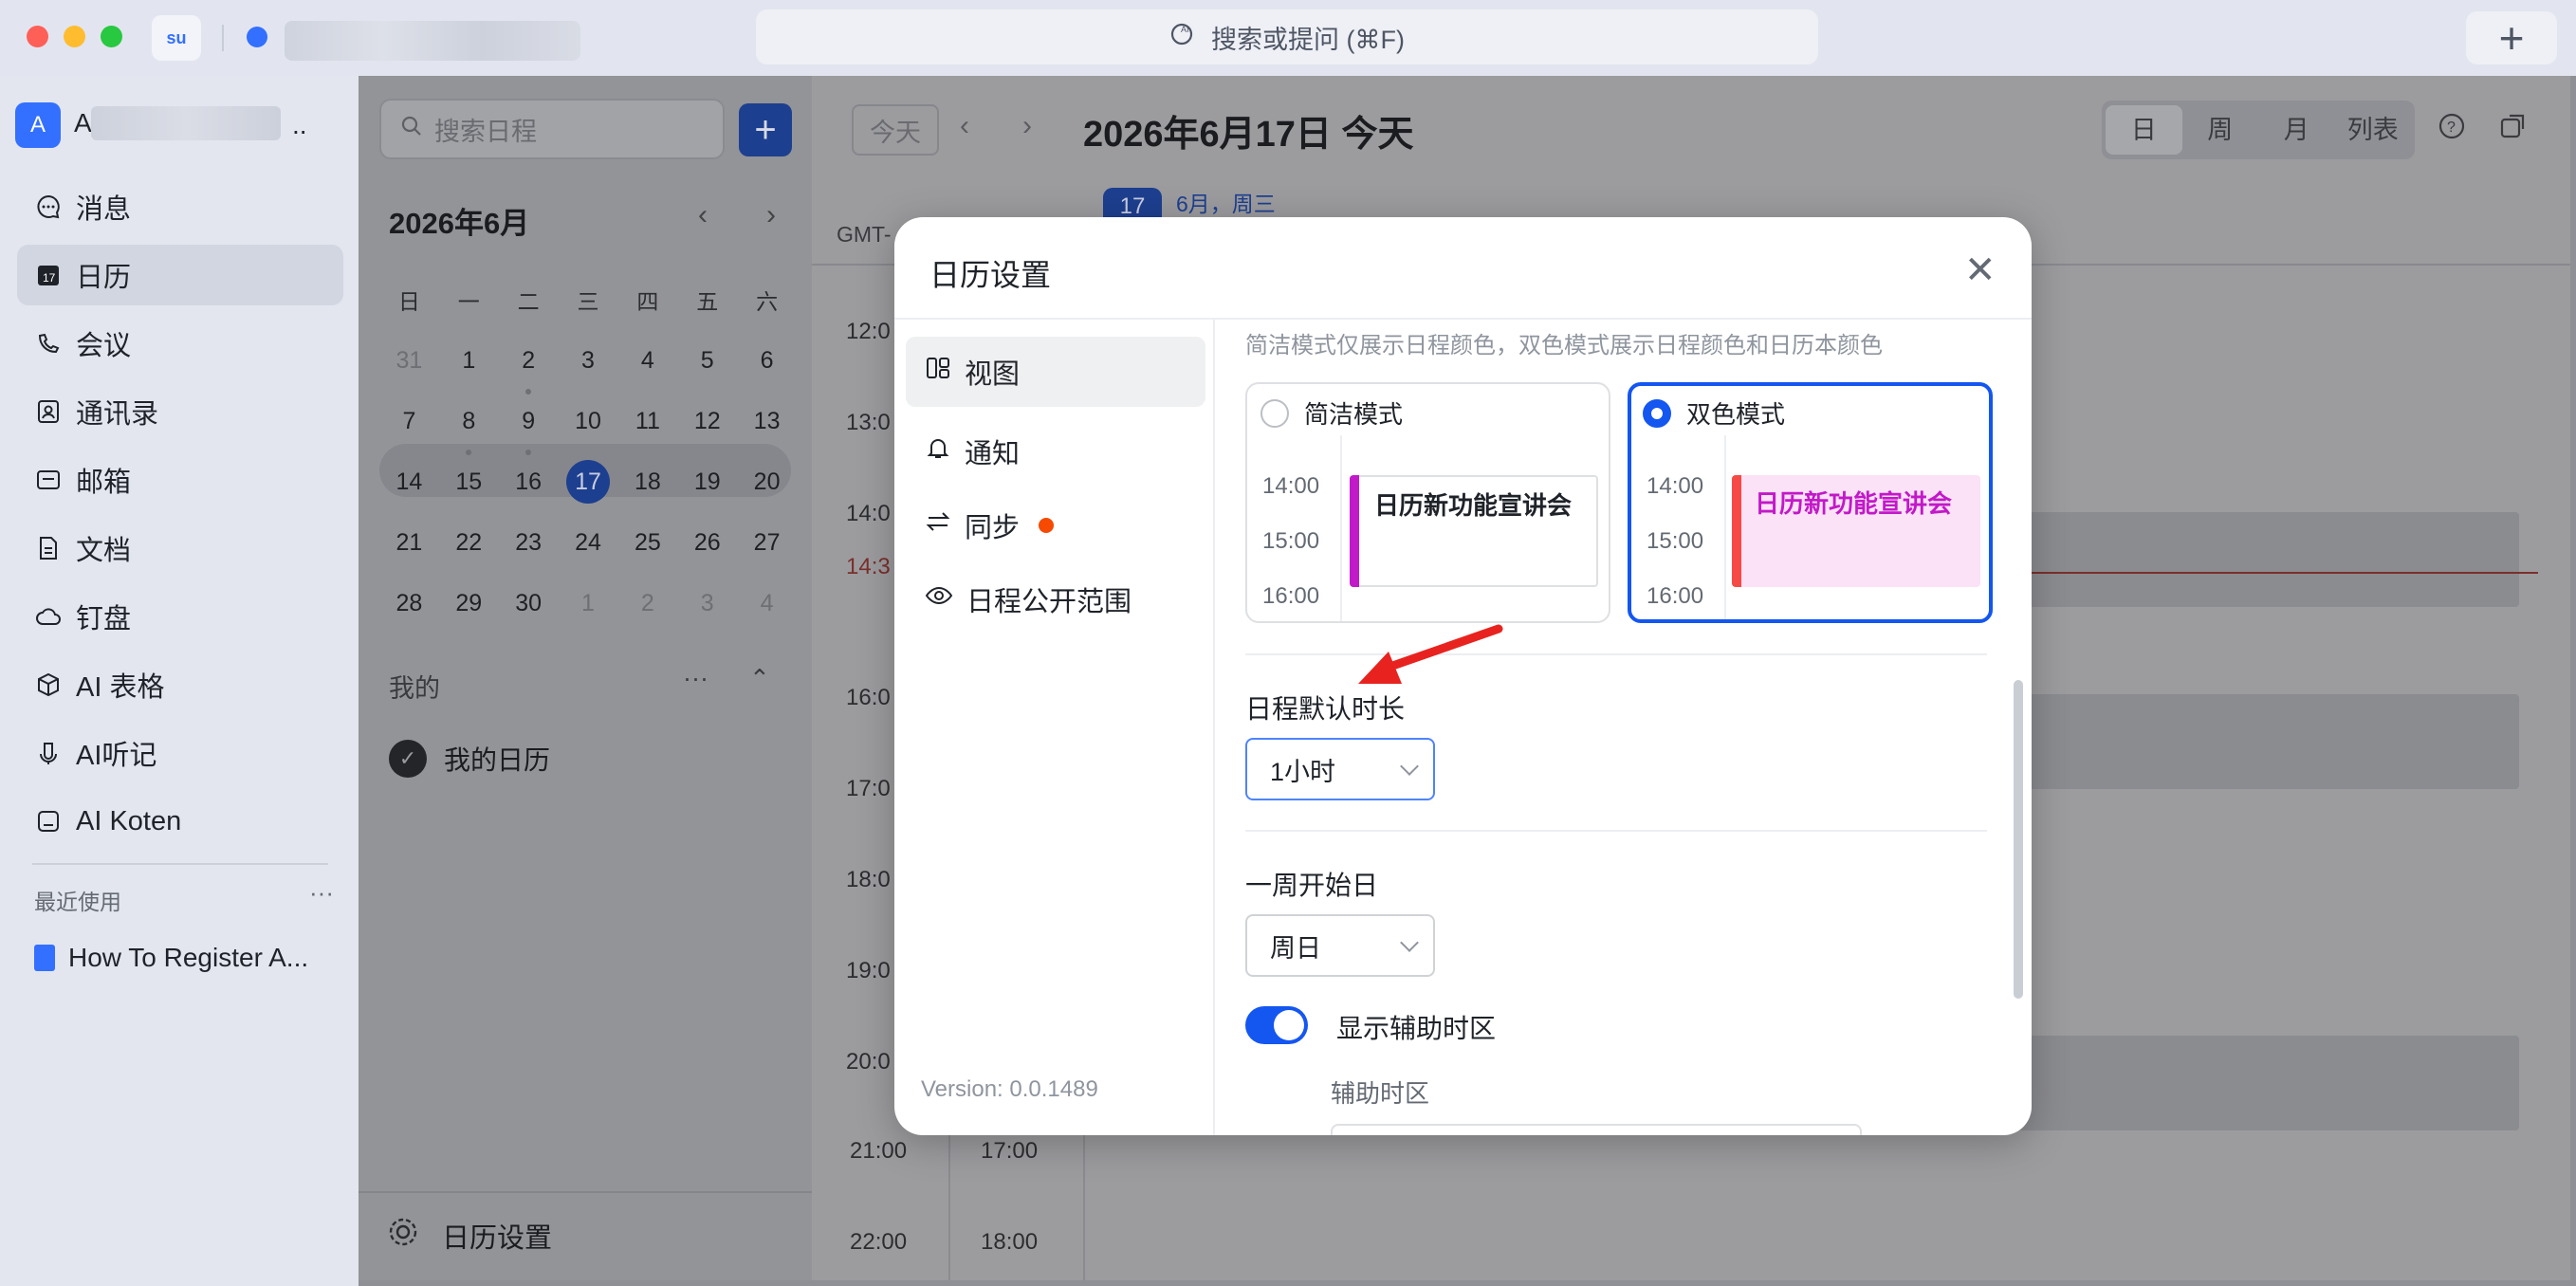 This screenshot has width=2576, height=1286. Describe the element at coordinates (1856, 531) in the screenshot. I see `dual-preview-event: 日历新功能宣讲会` at that location.